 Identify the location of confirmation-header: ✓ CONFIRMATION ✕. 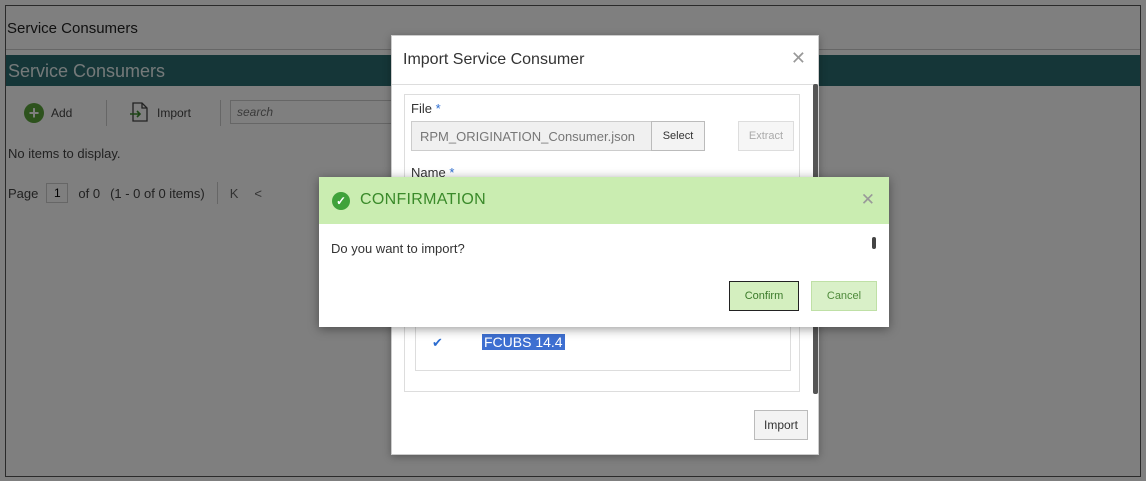
(604, 200).